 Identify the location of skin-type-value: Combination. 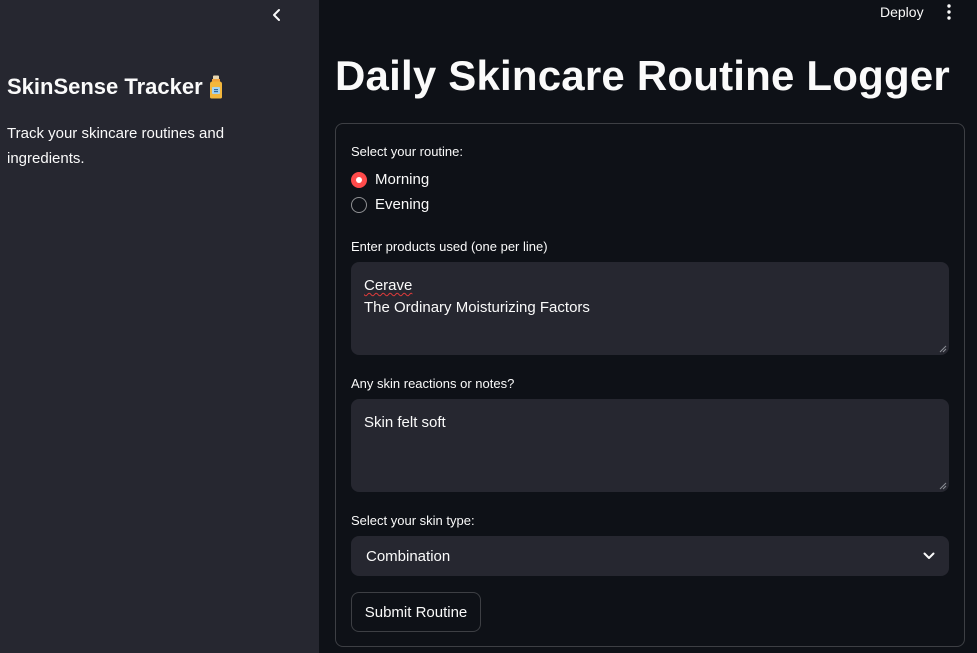
(408, 556).